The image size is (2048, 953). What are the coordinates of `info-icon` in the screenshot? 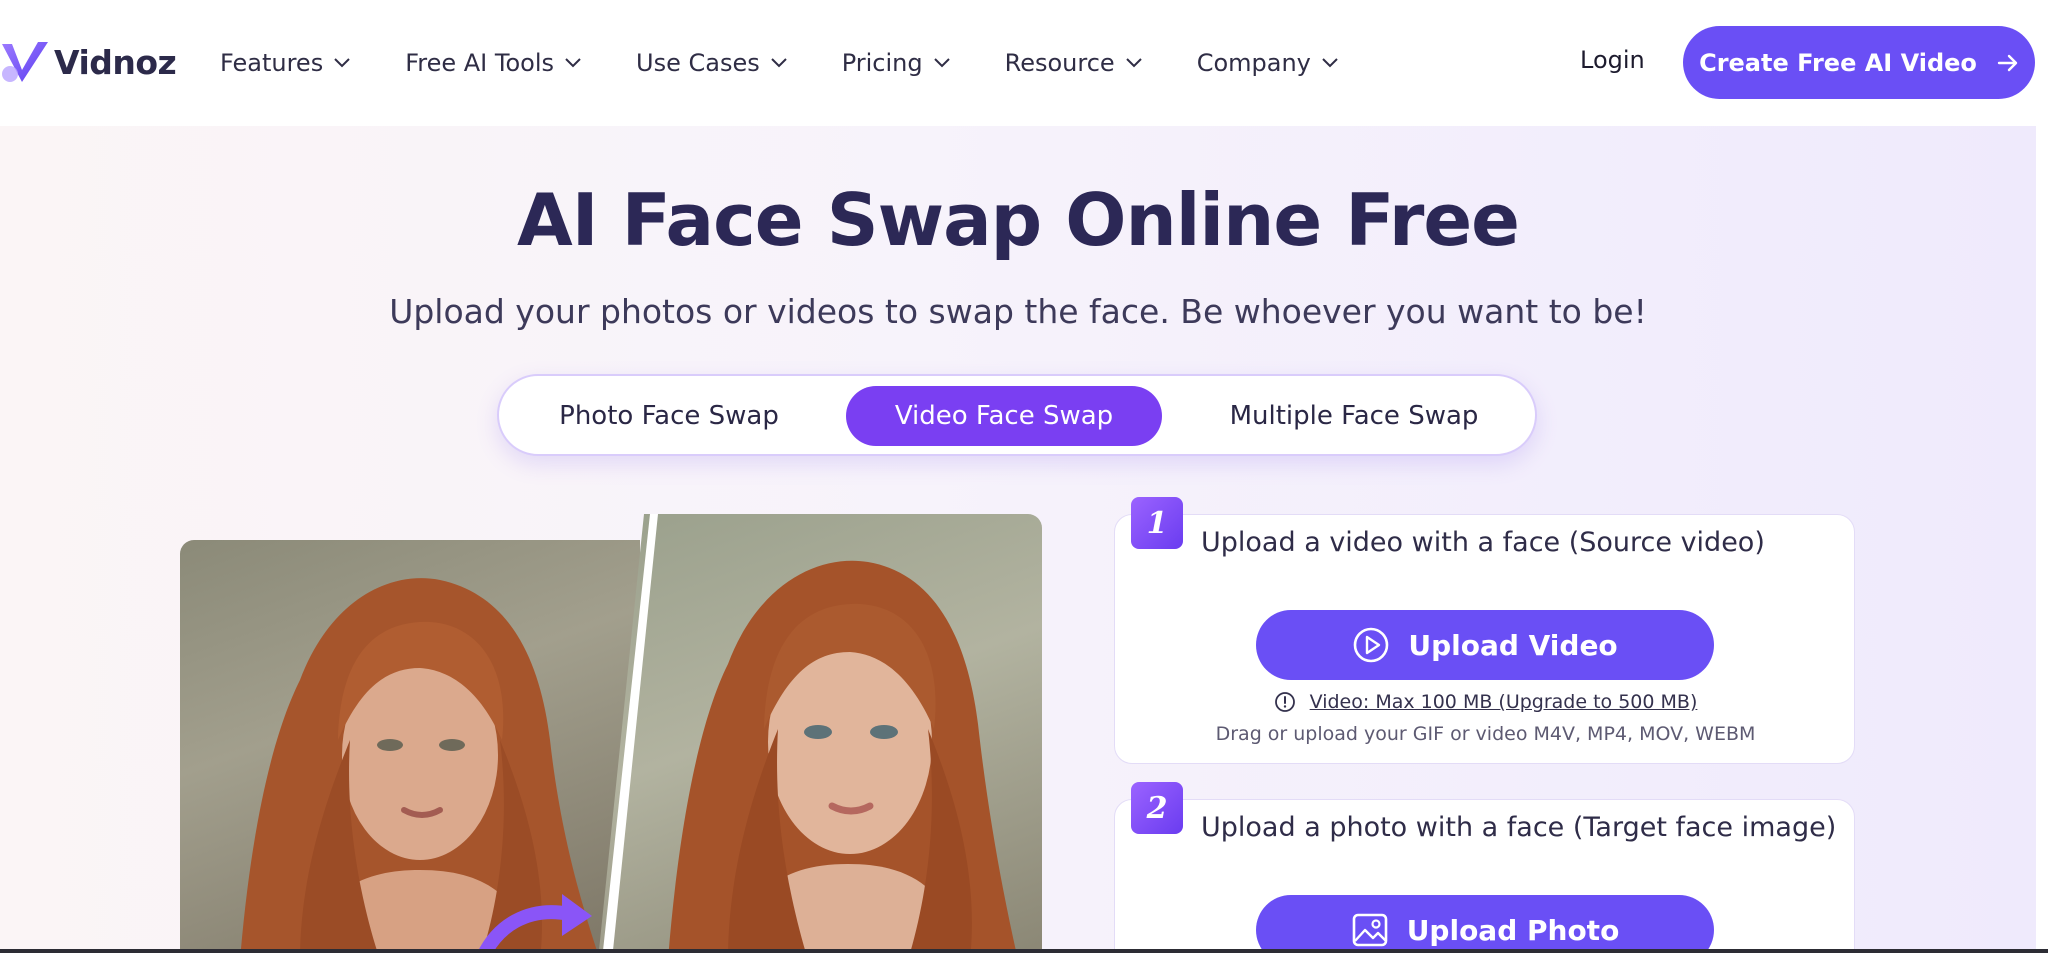 It's located at (1284, 702).